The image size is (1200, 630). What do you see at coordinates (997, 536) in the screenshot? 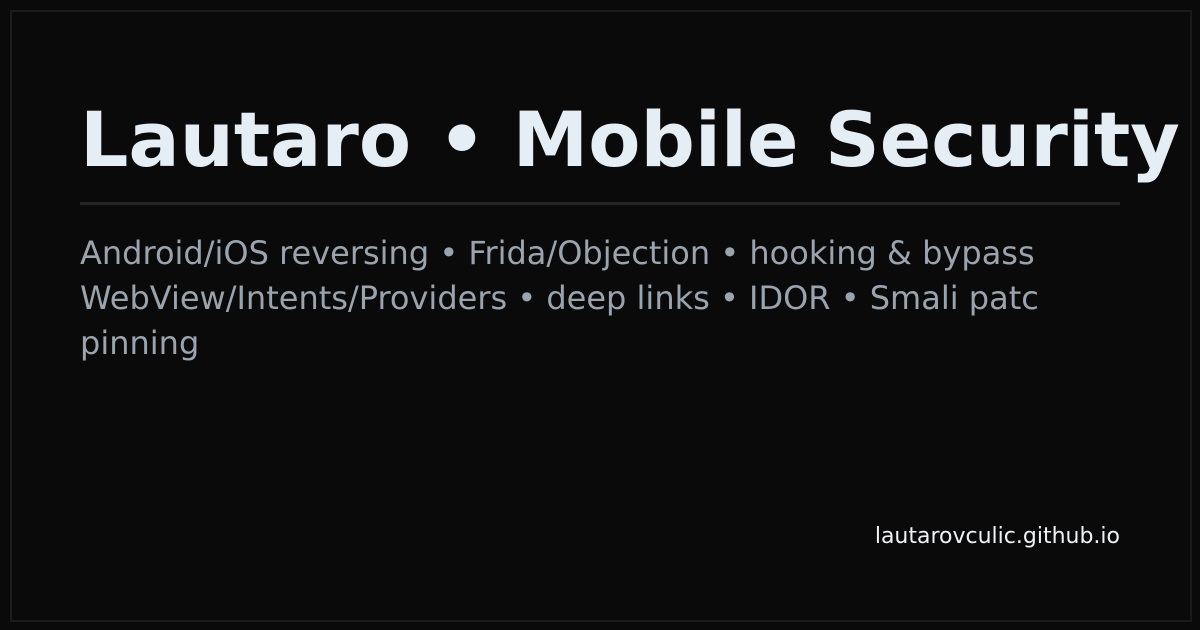
I see `site-url: lautarovculic.github.io` at bounding box center [997, 536].